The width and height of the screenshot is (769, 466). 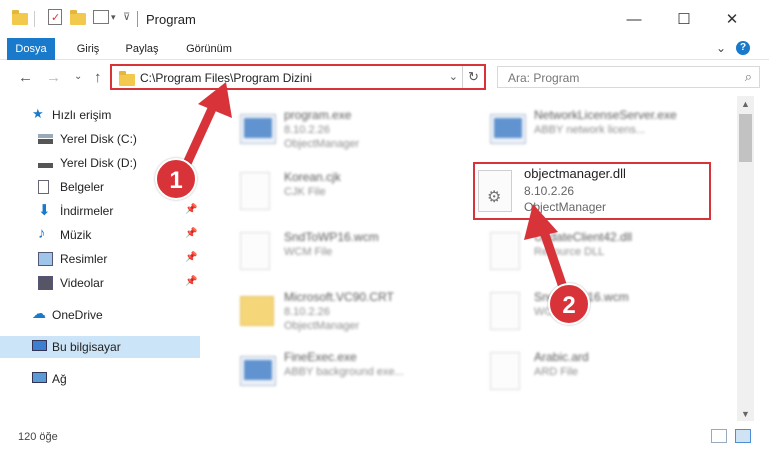 I want to click on documents-icon, so click(x=43, y=187).